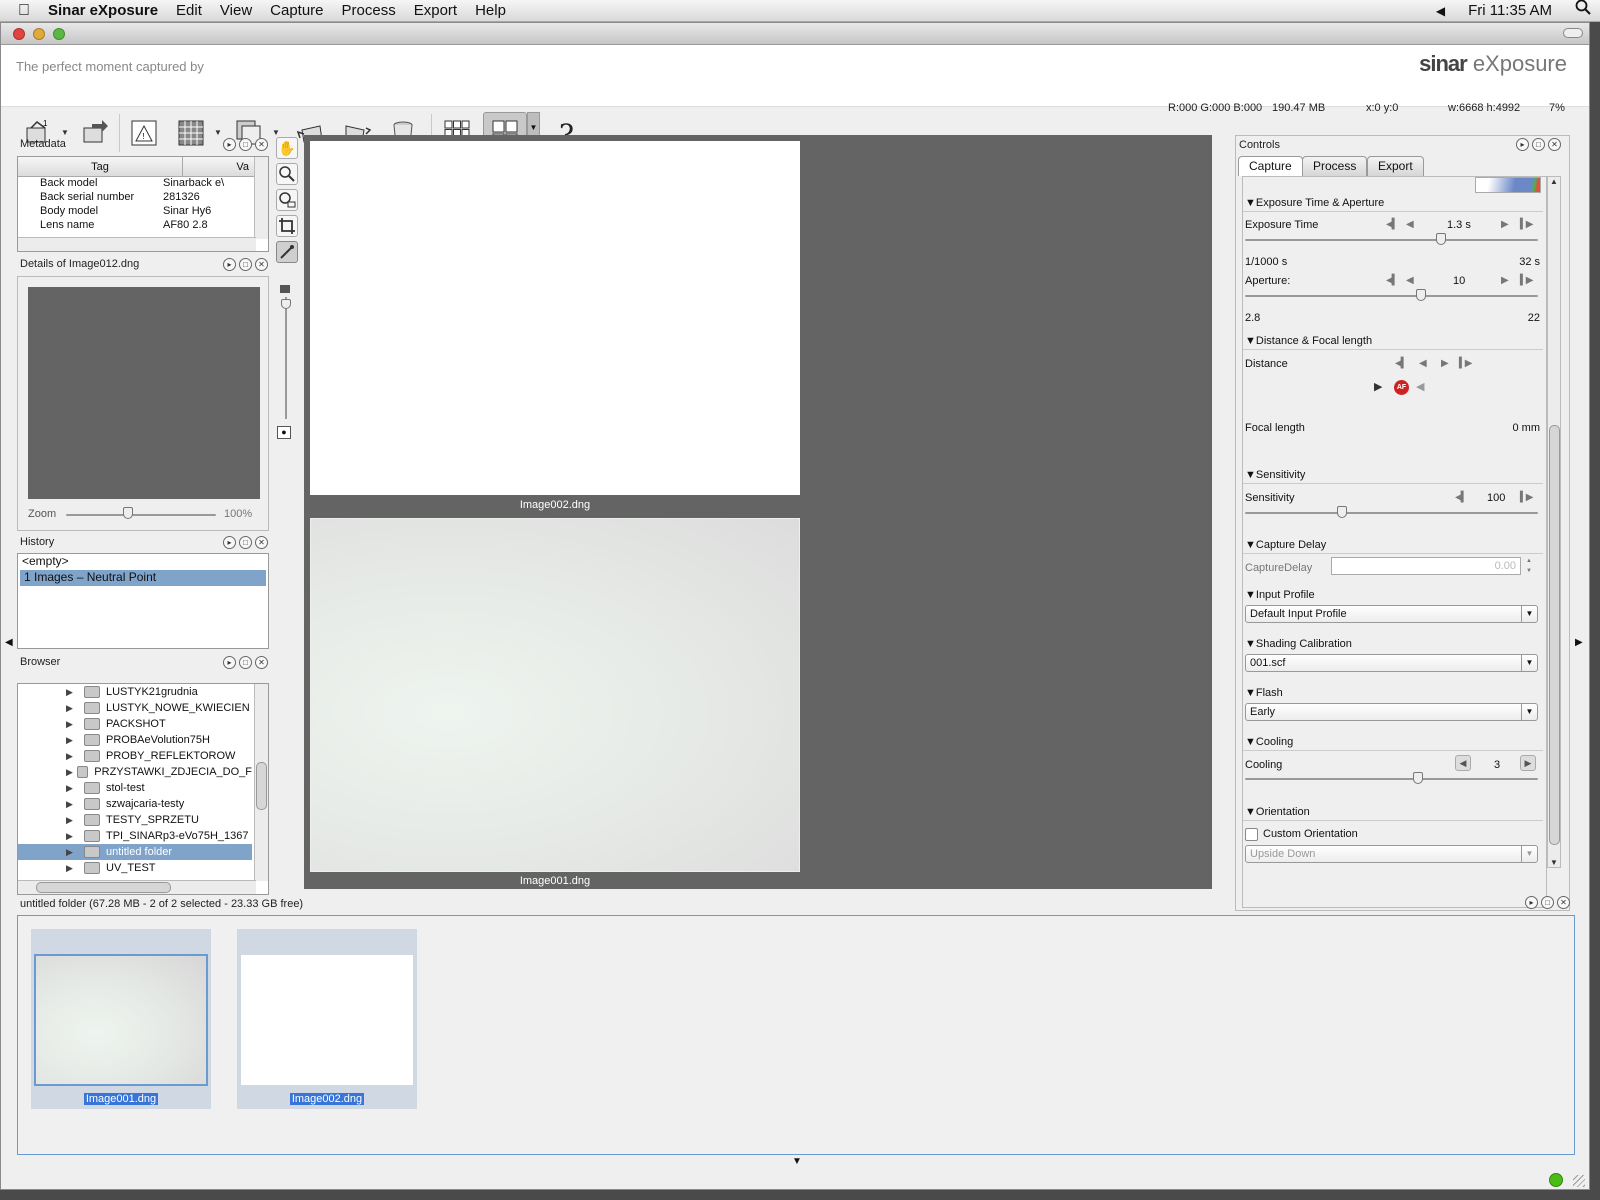 This screenshot has width=1600, height=1200. What do you see at coordinates (1308, 341) in the screenshot?
I see `section-distance: ▼Distance & Focal length` at bounding box center [1308, 341].